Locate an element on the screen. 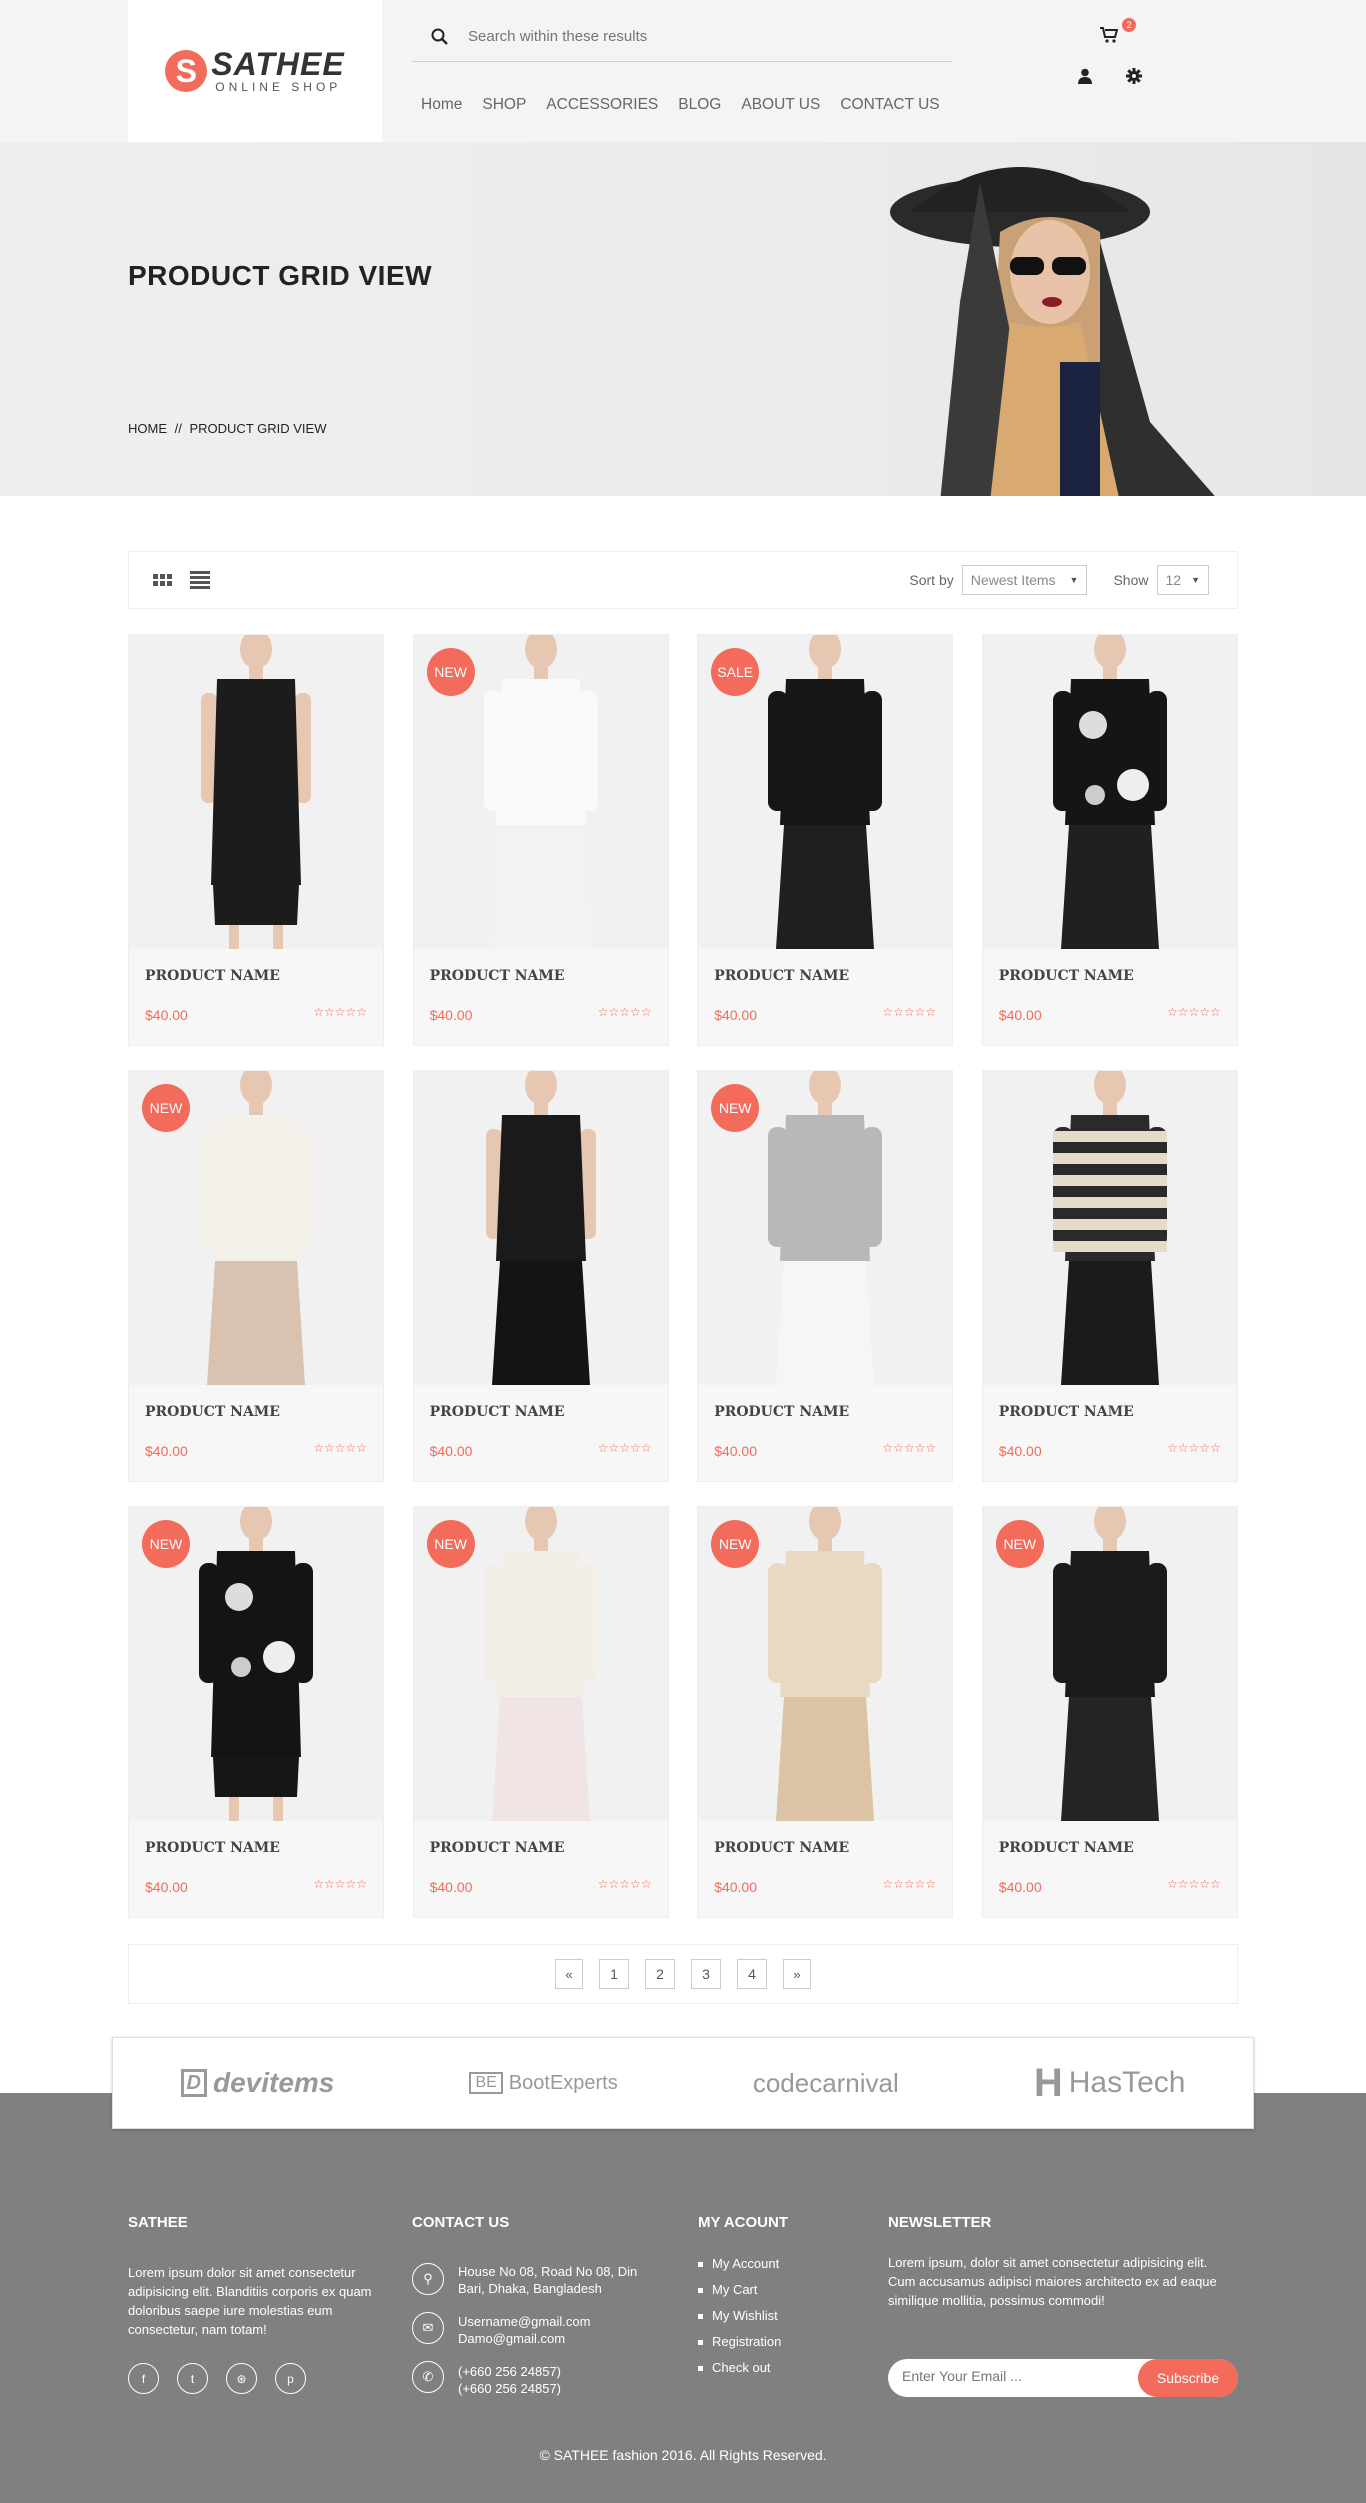  footer-email-1: Username@gmail.com is located at coordinates (524, 2321).